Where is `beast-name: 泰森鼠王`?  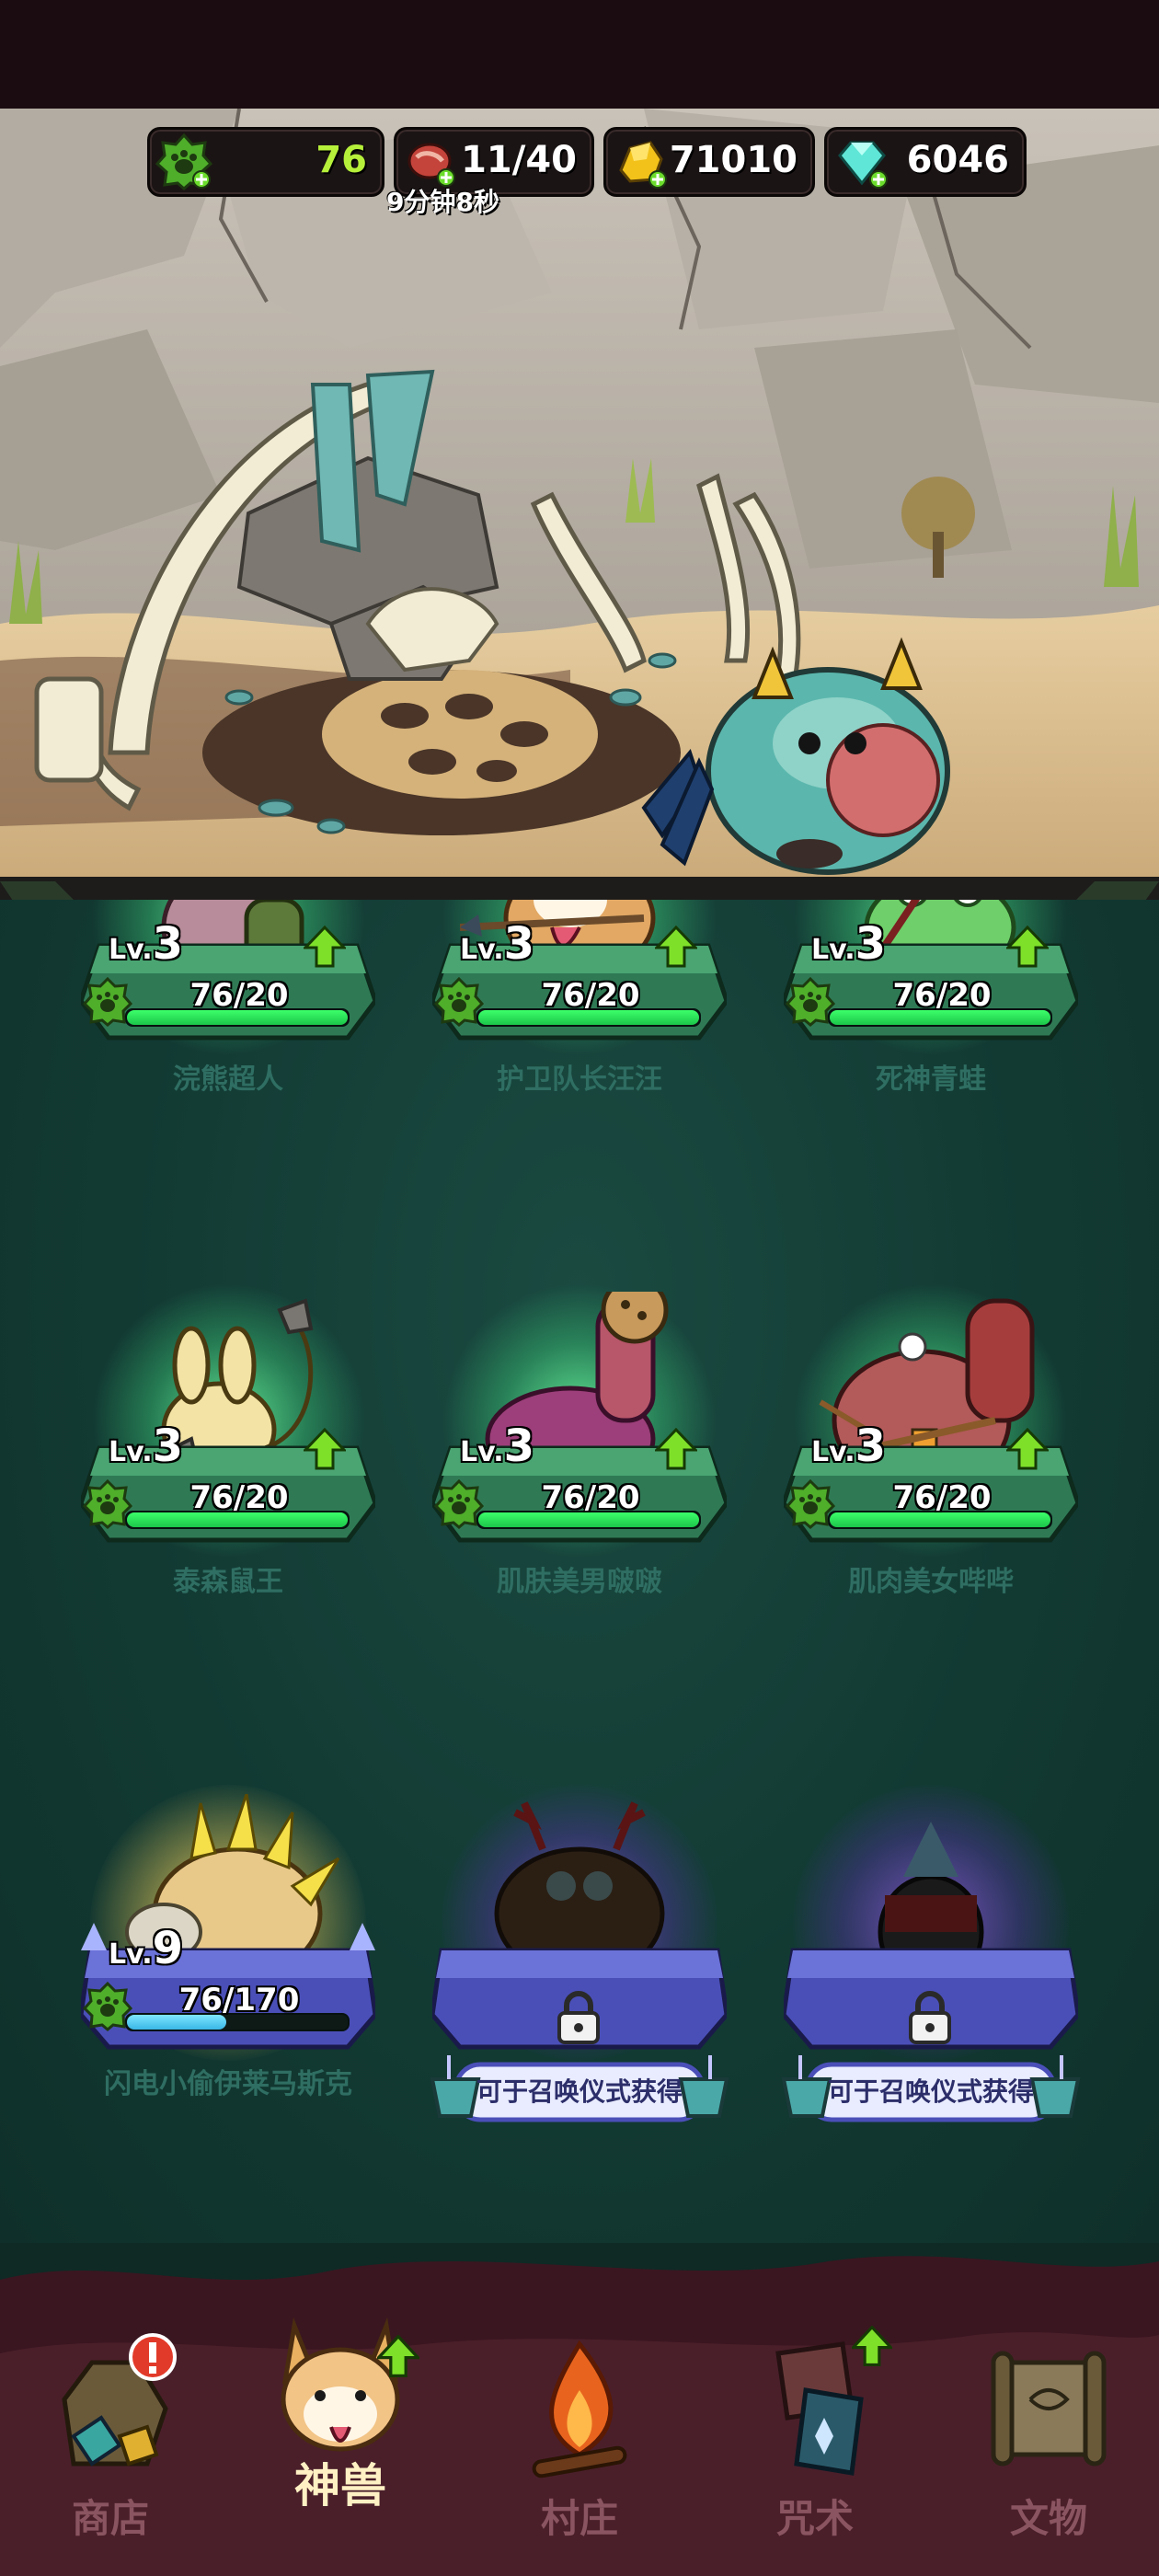 beast-name: 泰森鼠王 is located at coordinates (228, 1582).